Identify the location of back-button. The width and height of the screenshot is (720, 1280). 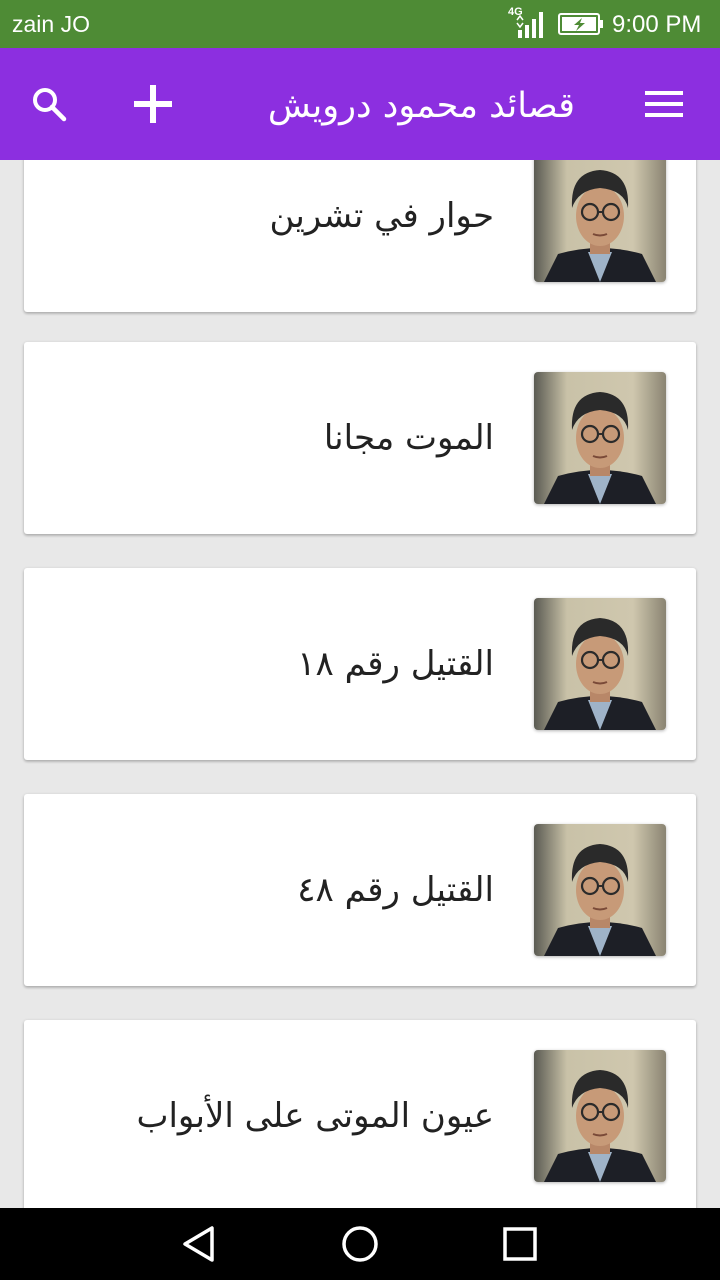
(200, 1244).